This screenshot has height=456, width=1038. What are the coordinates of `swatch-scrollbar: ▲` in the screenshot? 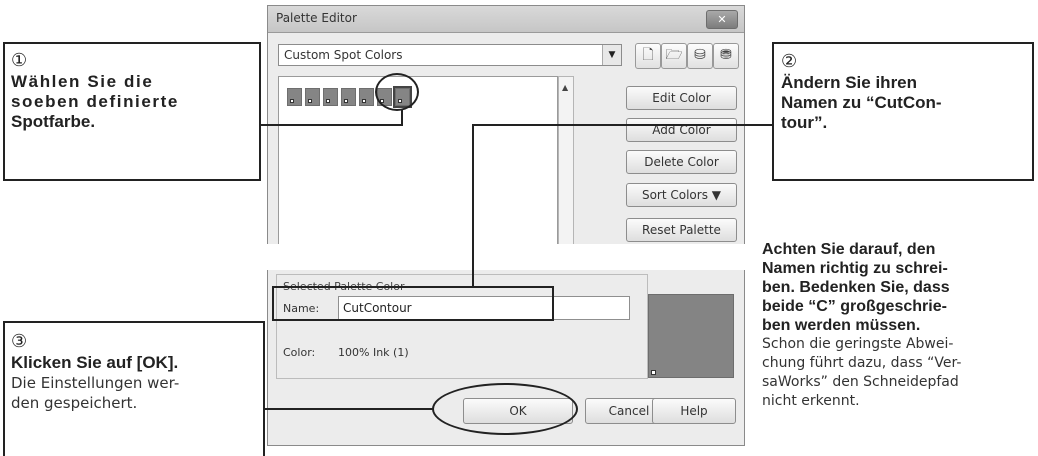 It's located at (566, 164).